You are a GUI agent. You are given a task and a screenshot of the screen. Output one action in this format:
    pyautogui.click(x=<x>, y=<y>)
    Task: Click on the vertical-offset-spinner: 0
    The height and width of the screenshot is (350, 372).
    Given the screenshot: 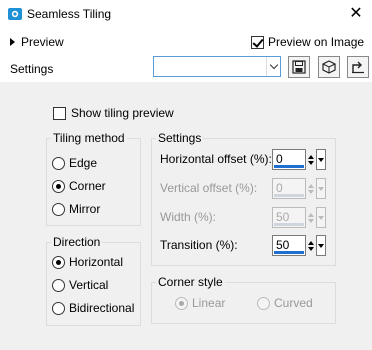 What is the action you would take?
    pyautogui.click(x=299, y=188)
    